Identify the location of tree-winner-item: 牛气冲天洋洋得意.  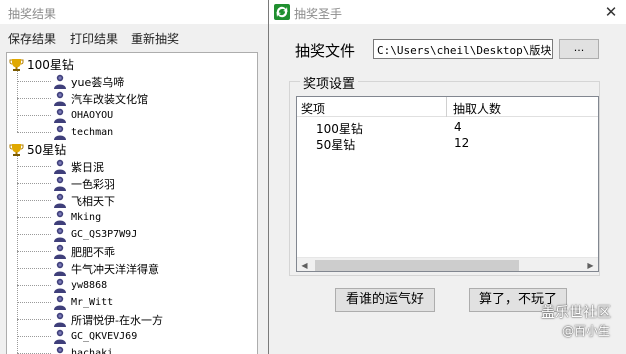
(106, 268).